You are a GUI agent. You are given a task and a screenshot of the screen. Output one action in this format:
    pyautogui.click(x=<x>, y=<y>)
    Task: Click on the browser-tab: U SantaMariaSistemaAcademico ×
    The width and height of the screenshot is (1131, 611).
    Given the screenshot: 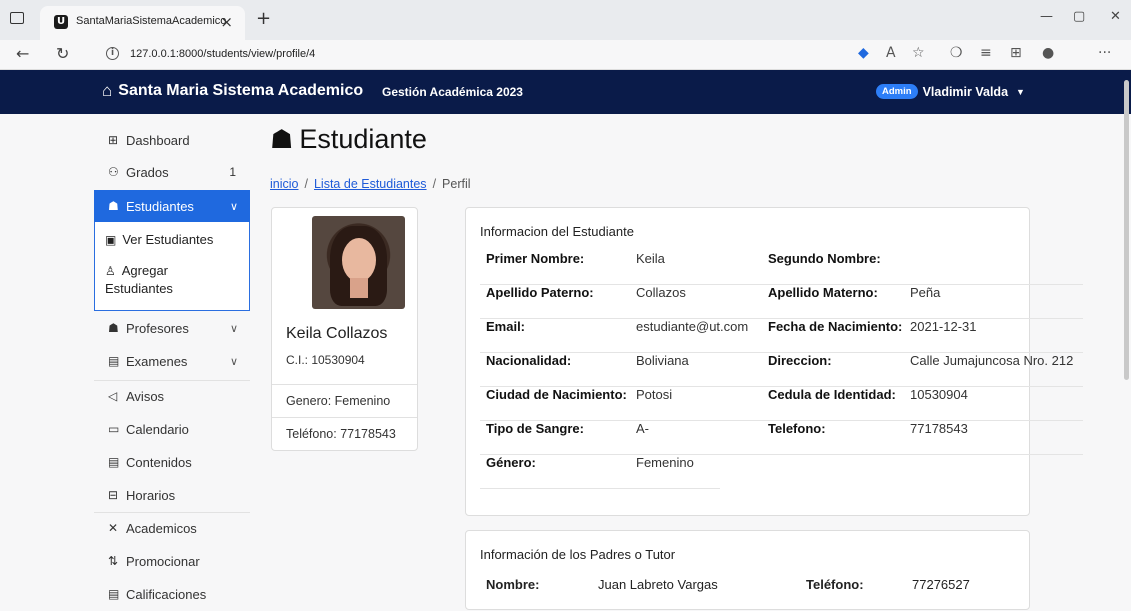 What is the action you would take?
    pyautogui.click(x=142, y=23)
    